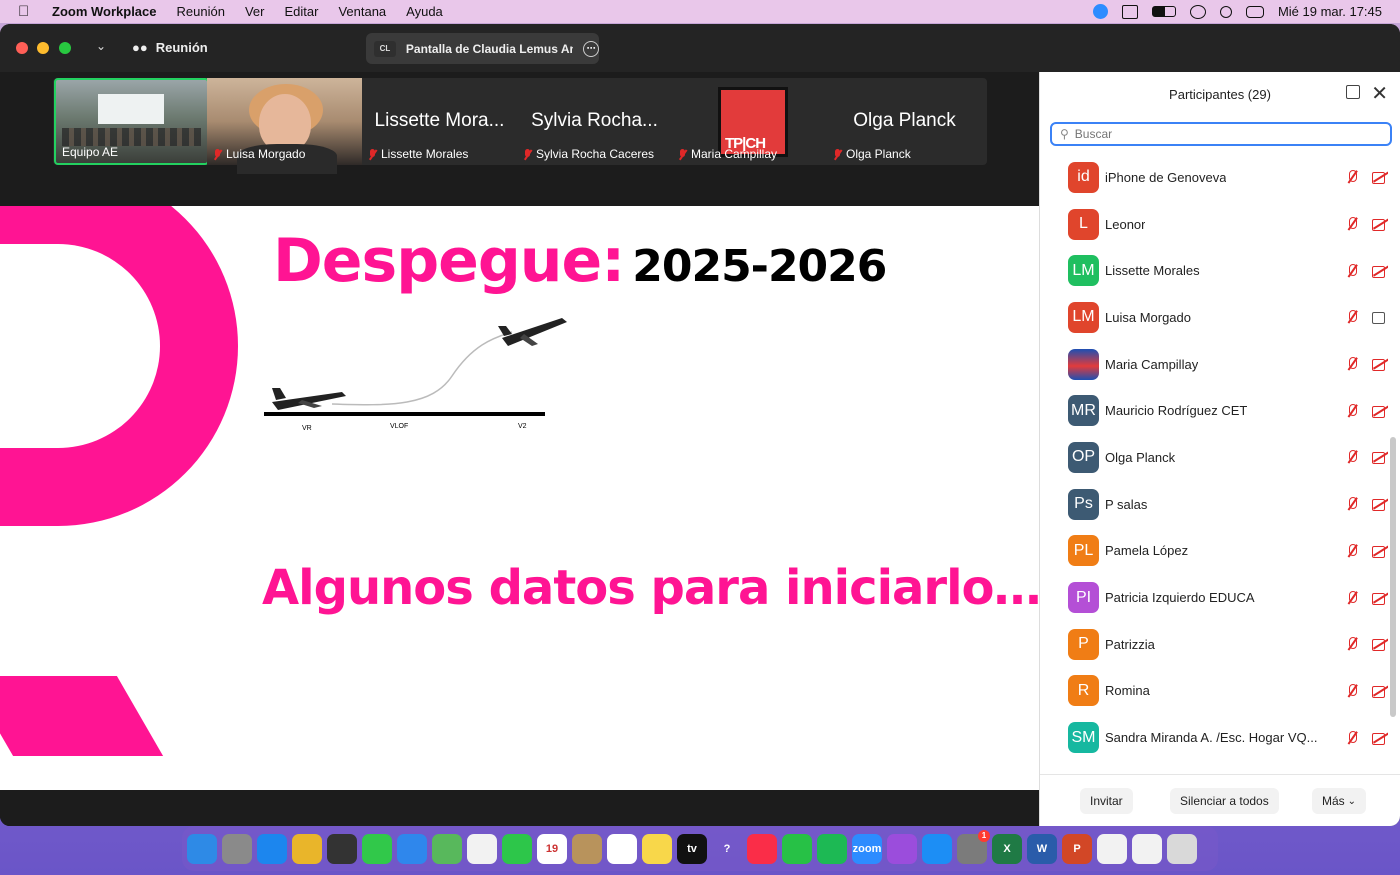 This screenshot has height=875, width=1400. Describe the element at coordinates (594, 121) in the screenshot. I see `video-tile-sylvia-rocha: Sylvia Rocha... Sylvia Rocha Caceres` at that location.